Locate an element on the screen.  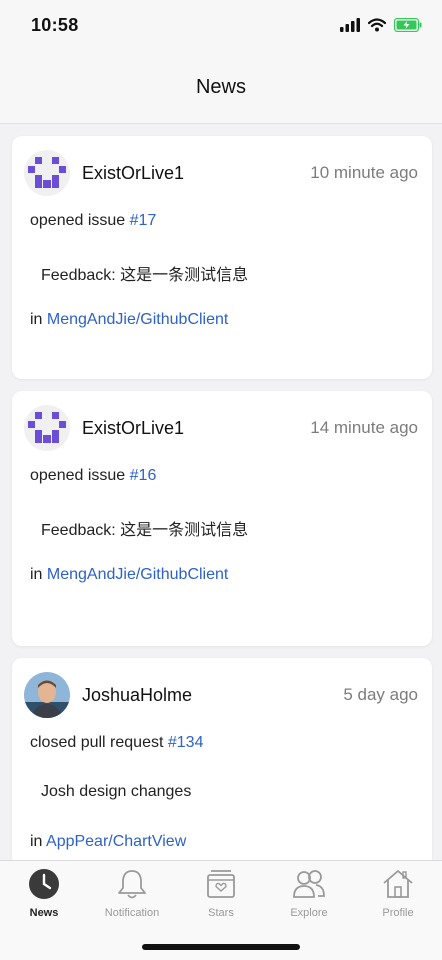
user-photo-avatar is located at coordinates (47, 695).